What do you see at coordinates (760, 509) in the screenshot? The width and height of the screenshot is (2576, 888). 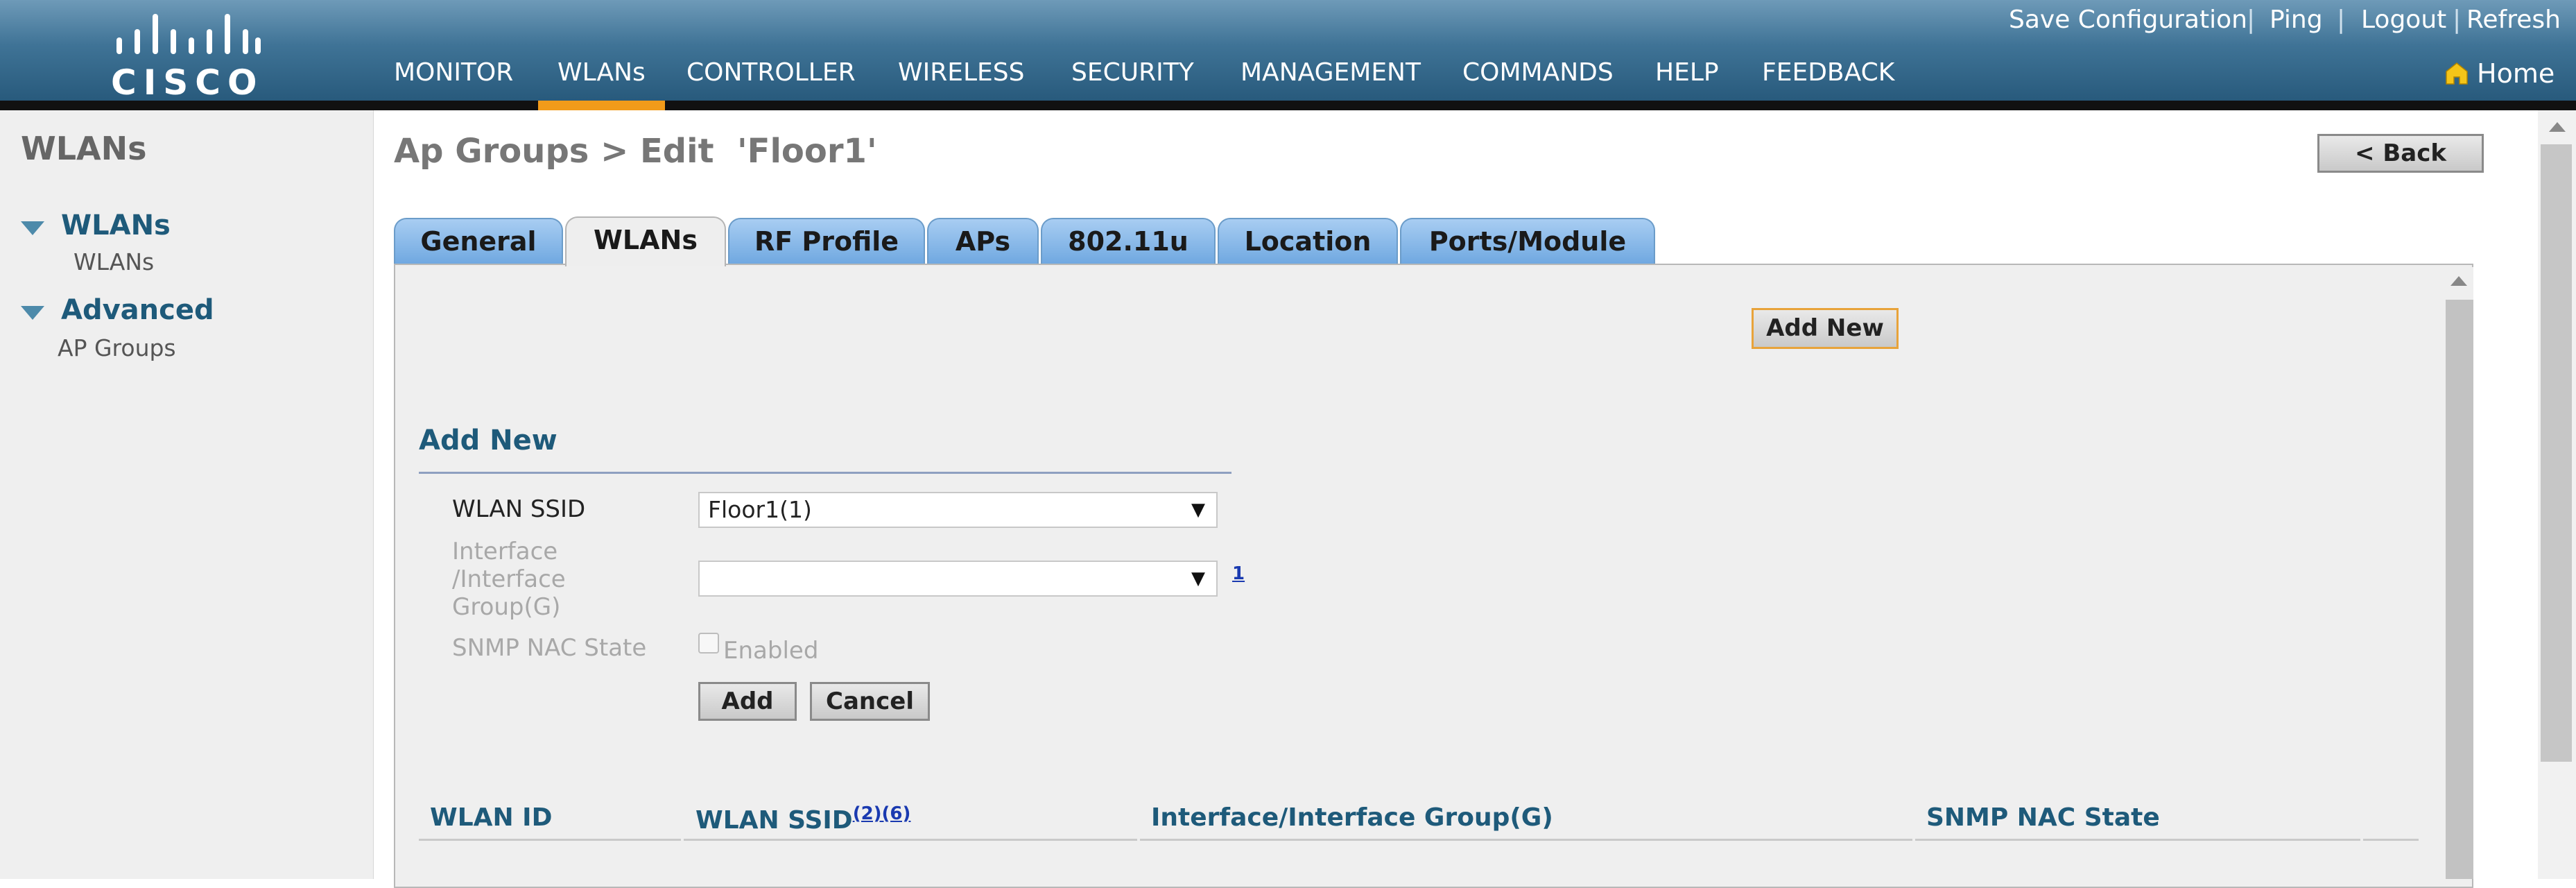 I see `wlan-ssid-selected-value: Floor1(1)` at bounding box center [760, 509].